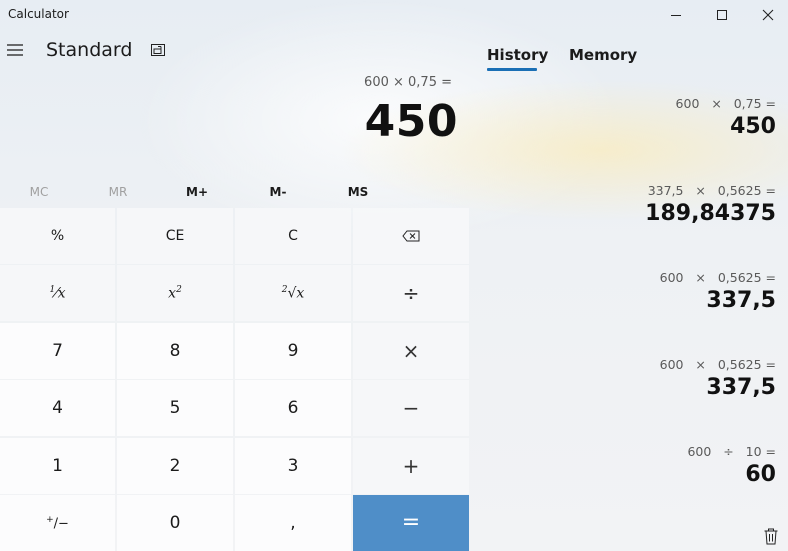  I want to click on multiply-button: ×, so click(411, 350).